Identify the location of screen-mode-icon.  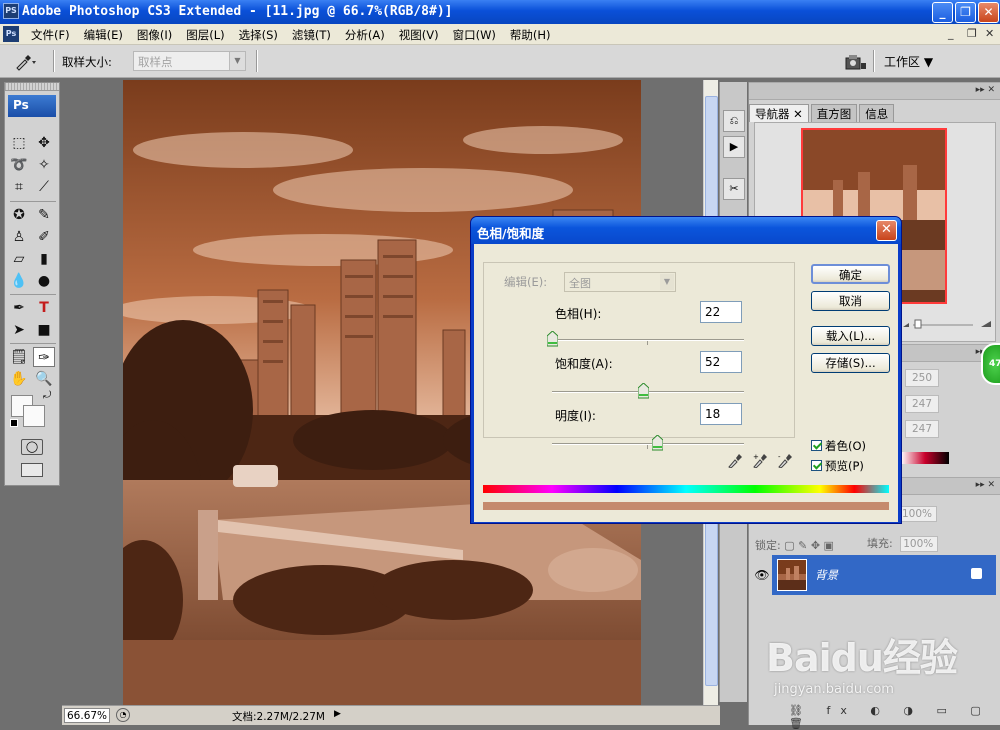
(32, 470).